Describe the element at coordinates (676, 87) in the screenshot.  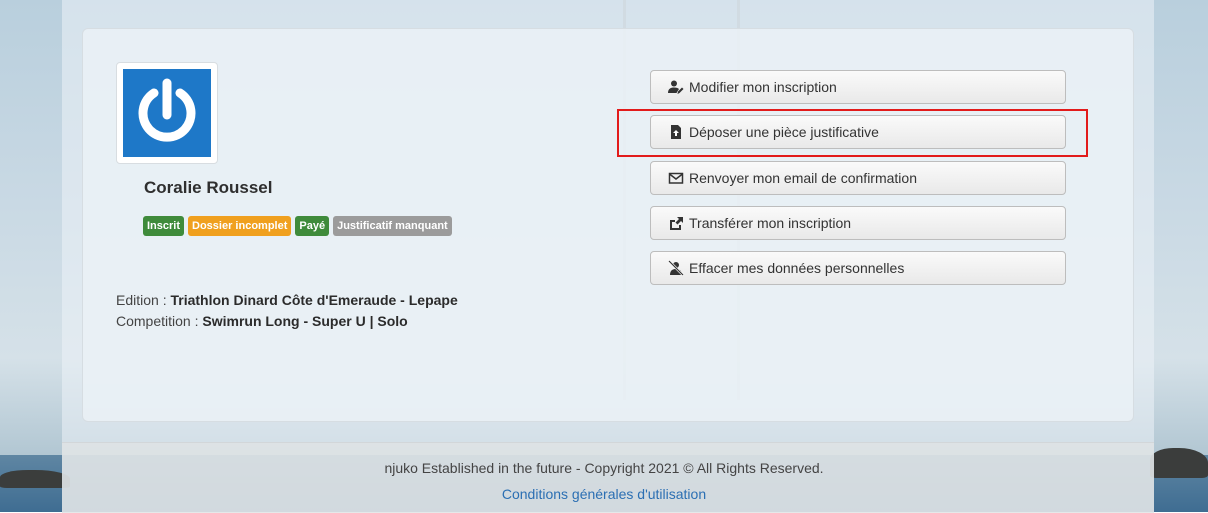
I see `user-edit-icon` at that location.